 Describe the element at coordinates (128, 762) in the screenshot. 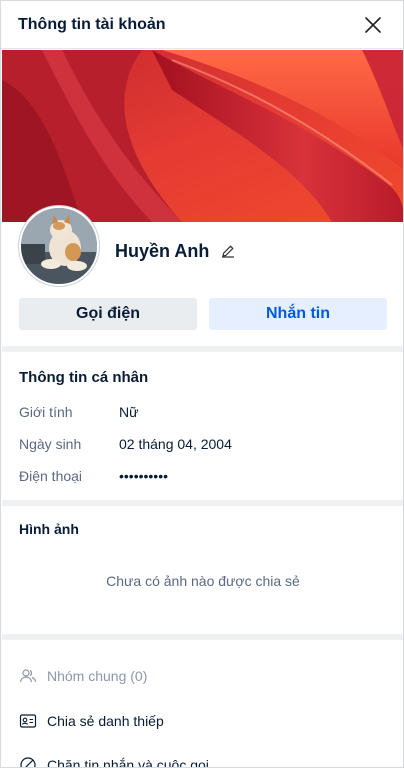

I see `menu-item-label: Chặn tin nhắn và cuộc gọi` at that location.